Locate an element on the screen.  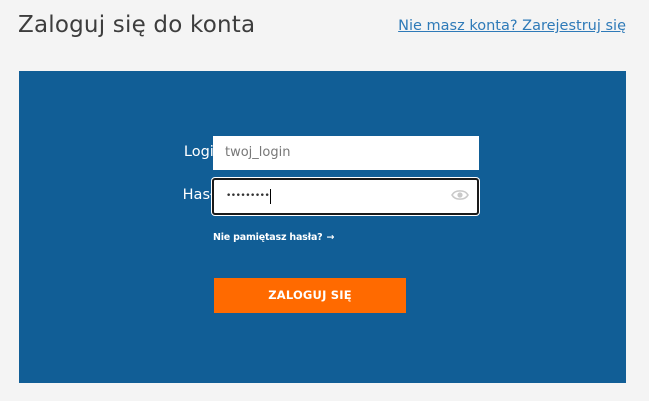
forgot-password-label: Nie pamiętasz hasła? is located at coordinates (268, 237).